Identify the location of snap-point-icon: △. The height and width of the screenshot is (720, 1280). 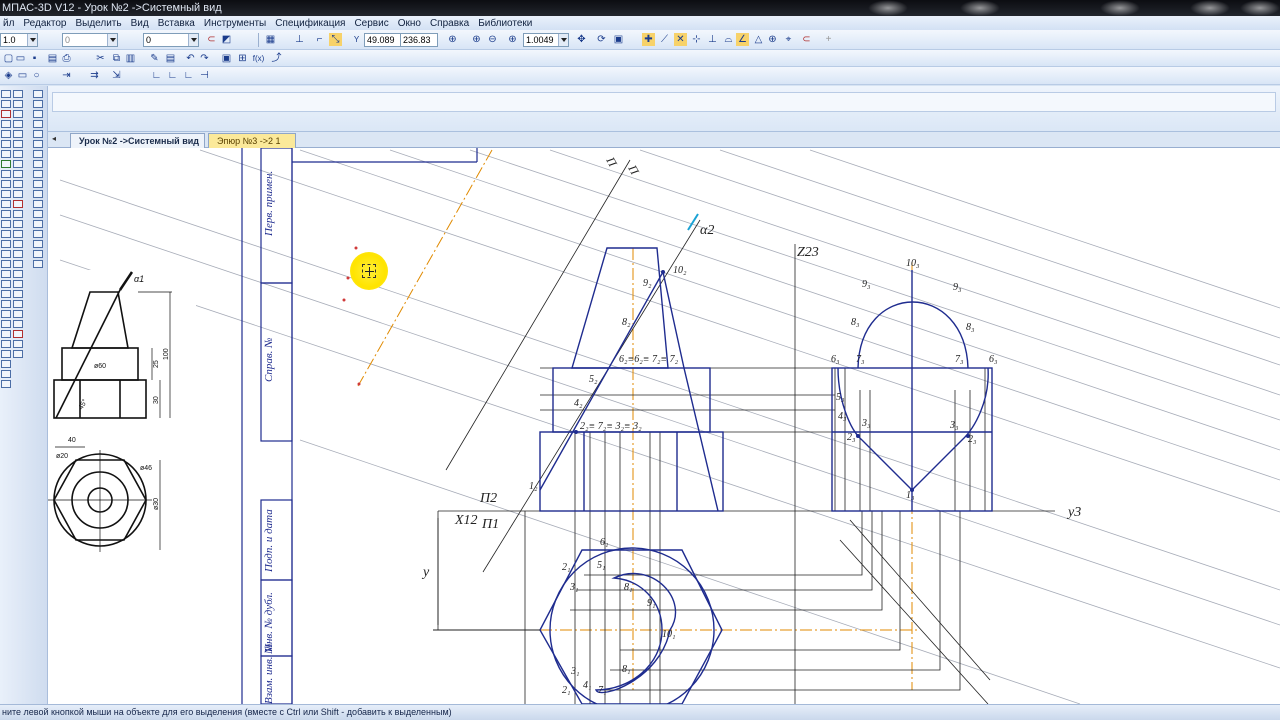
(758, 39).